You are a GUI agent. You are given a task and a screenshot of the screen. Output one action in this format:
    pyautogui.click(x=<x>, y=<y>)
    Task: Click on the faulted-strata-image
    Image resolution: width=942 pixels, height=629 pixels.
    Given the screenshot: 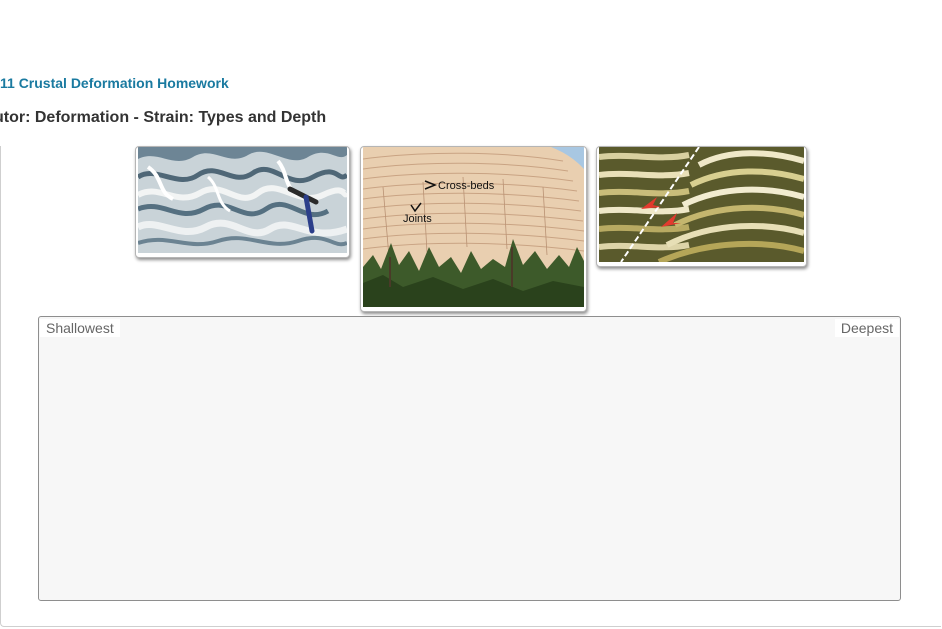 What is the action you would take?
    pyautogui.click(x=701, y=204)
    